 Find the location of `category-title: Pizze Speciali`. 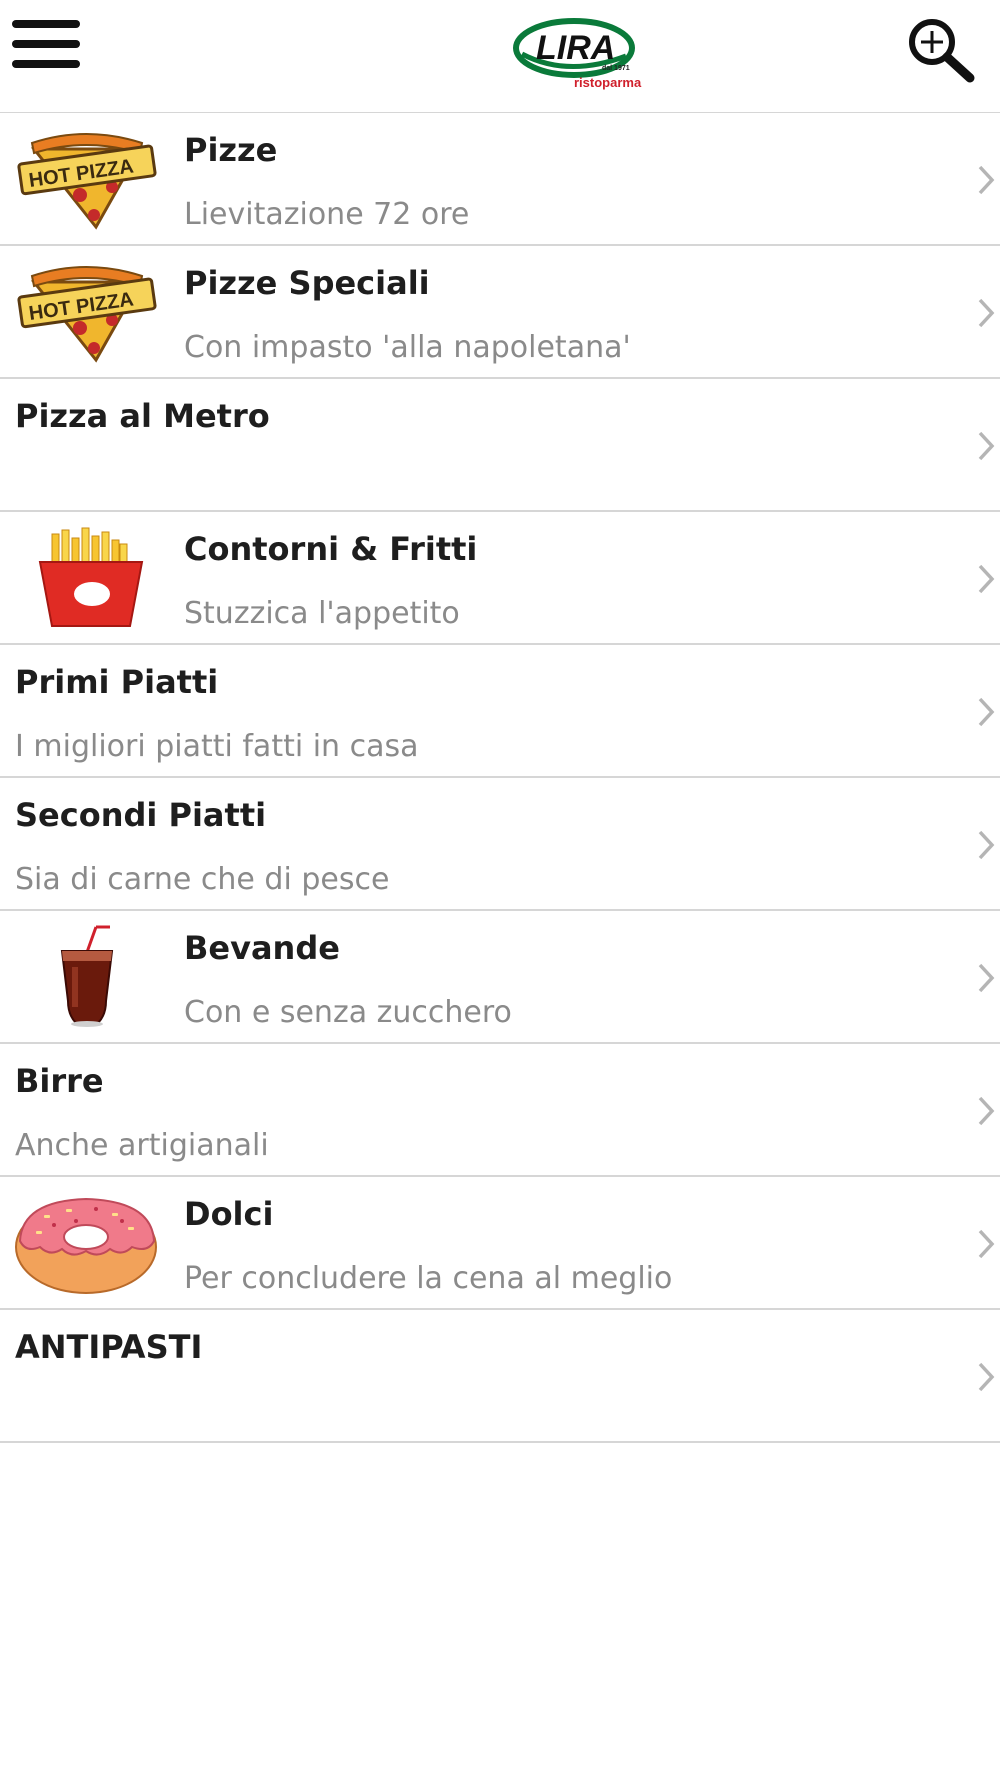

category-title: Pizze Speciali is located at coordinates (307, 283).